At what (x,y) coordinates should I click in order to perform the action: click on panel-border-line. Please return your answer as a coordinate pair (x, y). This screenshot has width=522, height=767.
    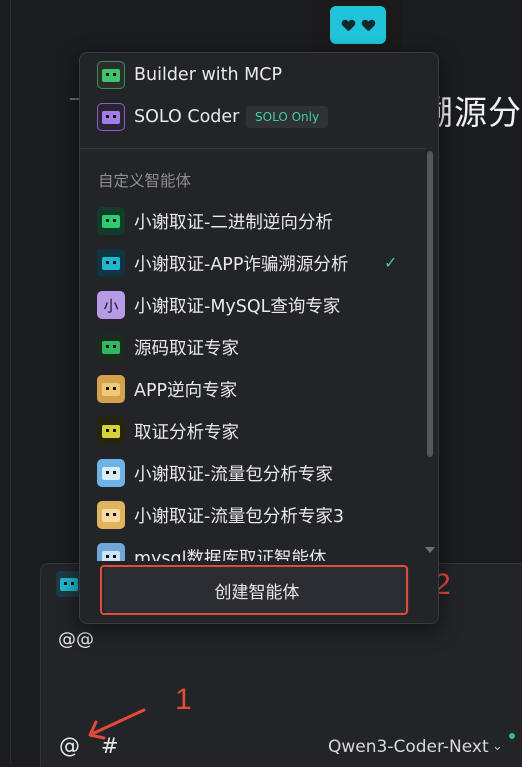
    Looking at the image, I should click on (10, 383).